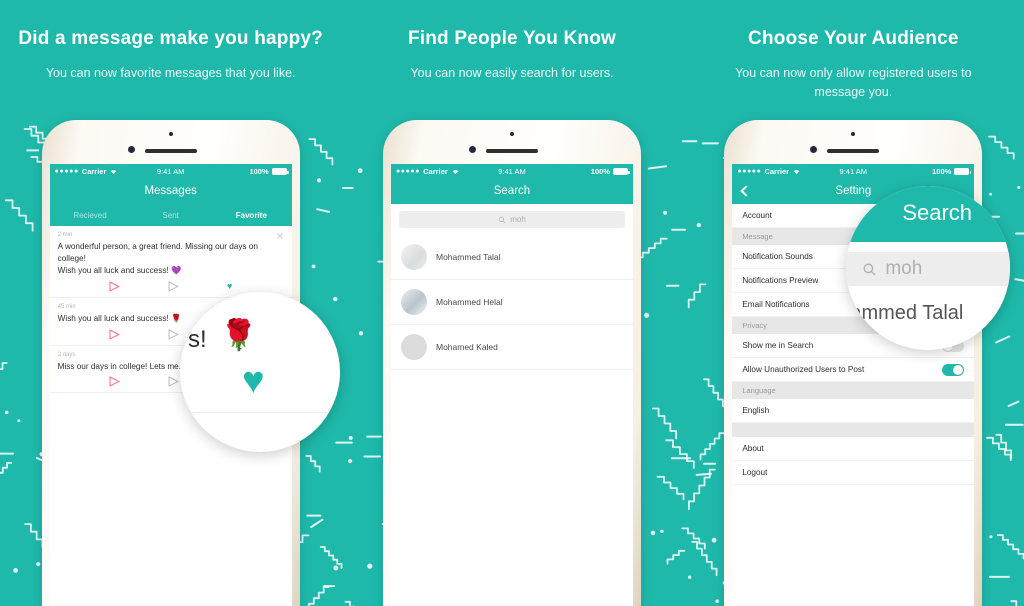 Image resolution: width=1024 pixels, height=606 pixels. Describe the element at coordinates (280, 236) in the screenshot. I see `close-icon: ✕` at that location.